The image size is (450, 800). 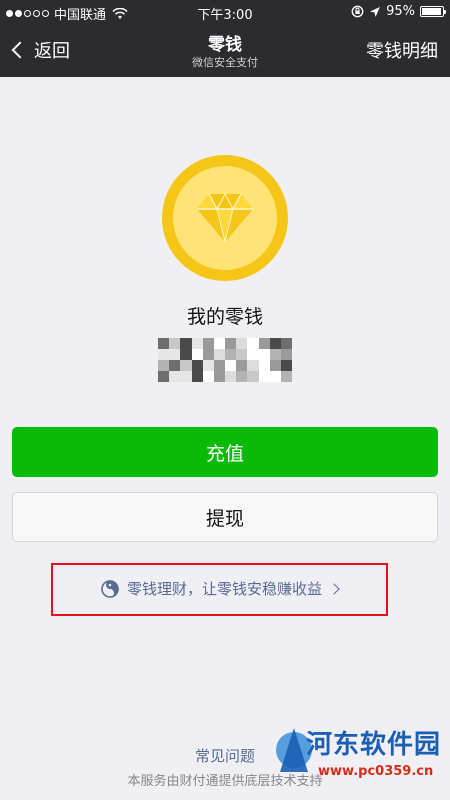 I want to click on balance-amount-pixelated, so click(x=225, y=360).